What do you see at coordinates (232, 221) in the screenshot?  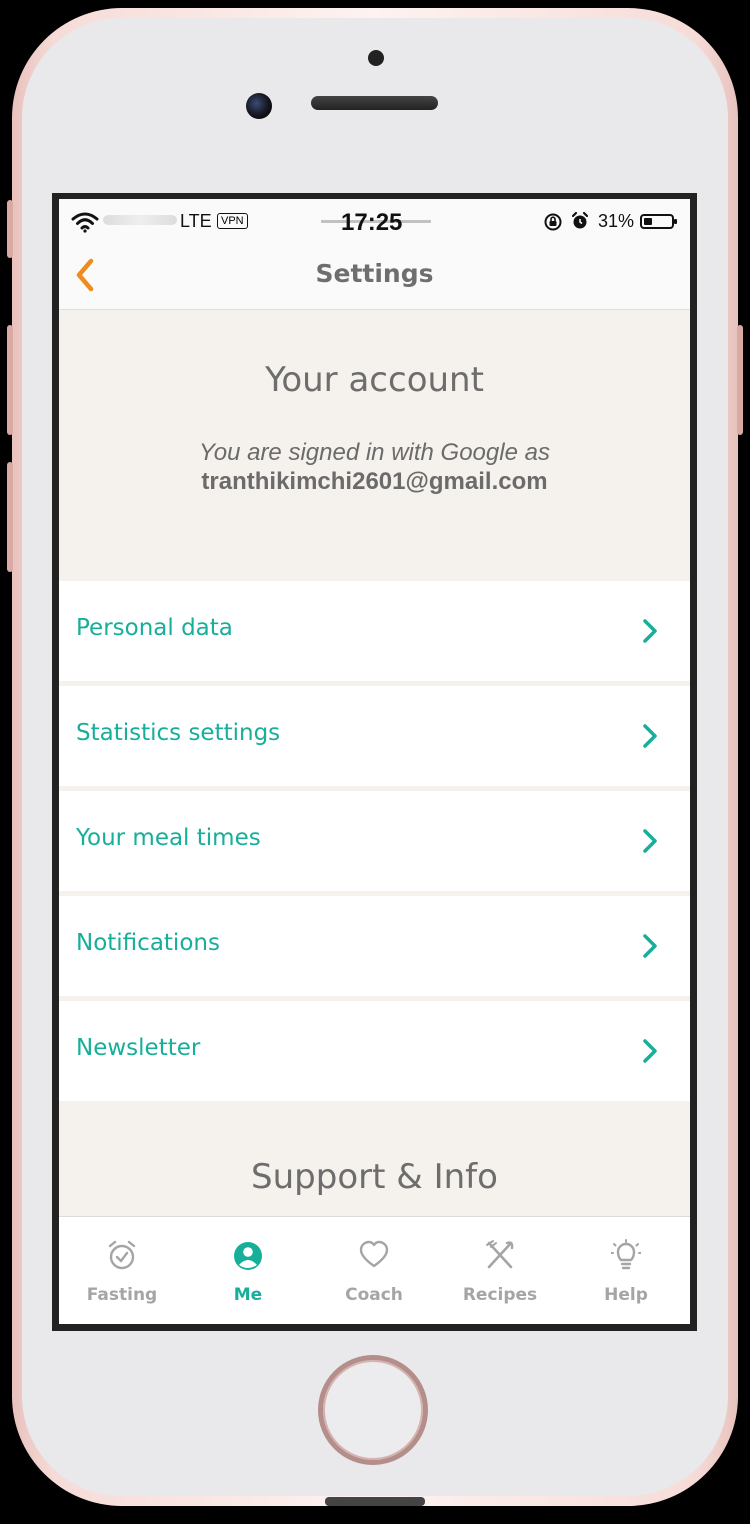 I see `vpn-badge: VPN` at bounding box center [232, 221].